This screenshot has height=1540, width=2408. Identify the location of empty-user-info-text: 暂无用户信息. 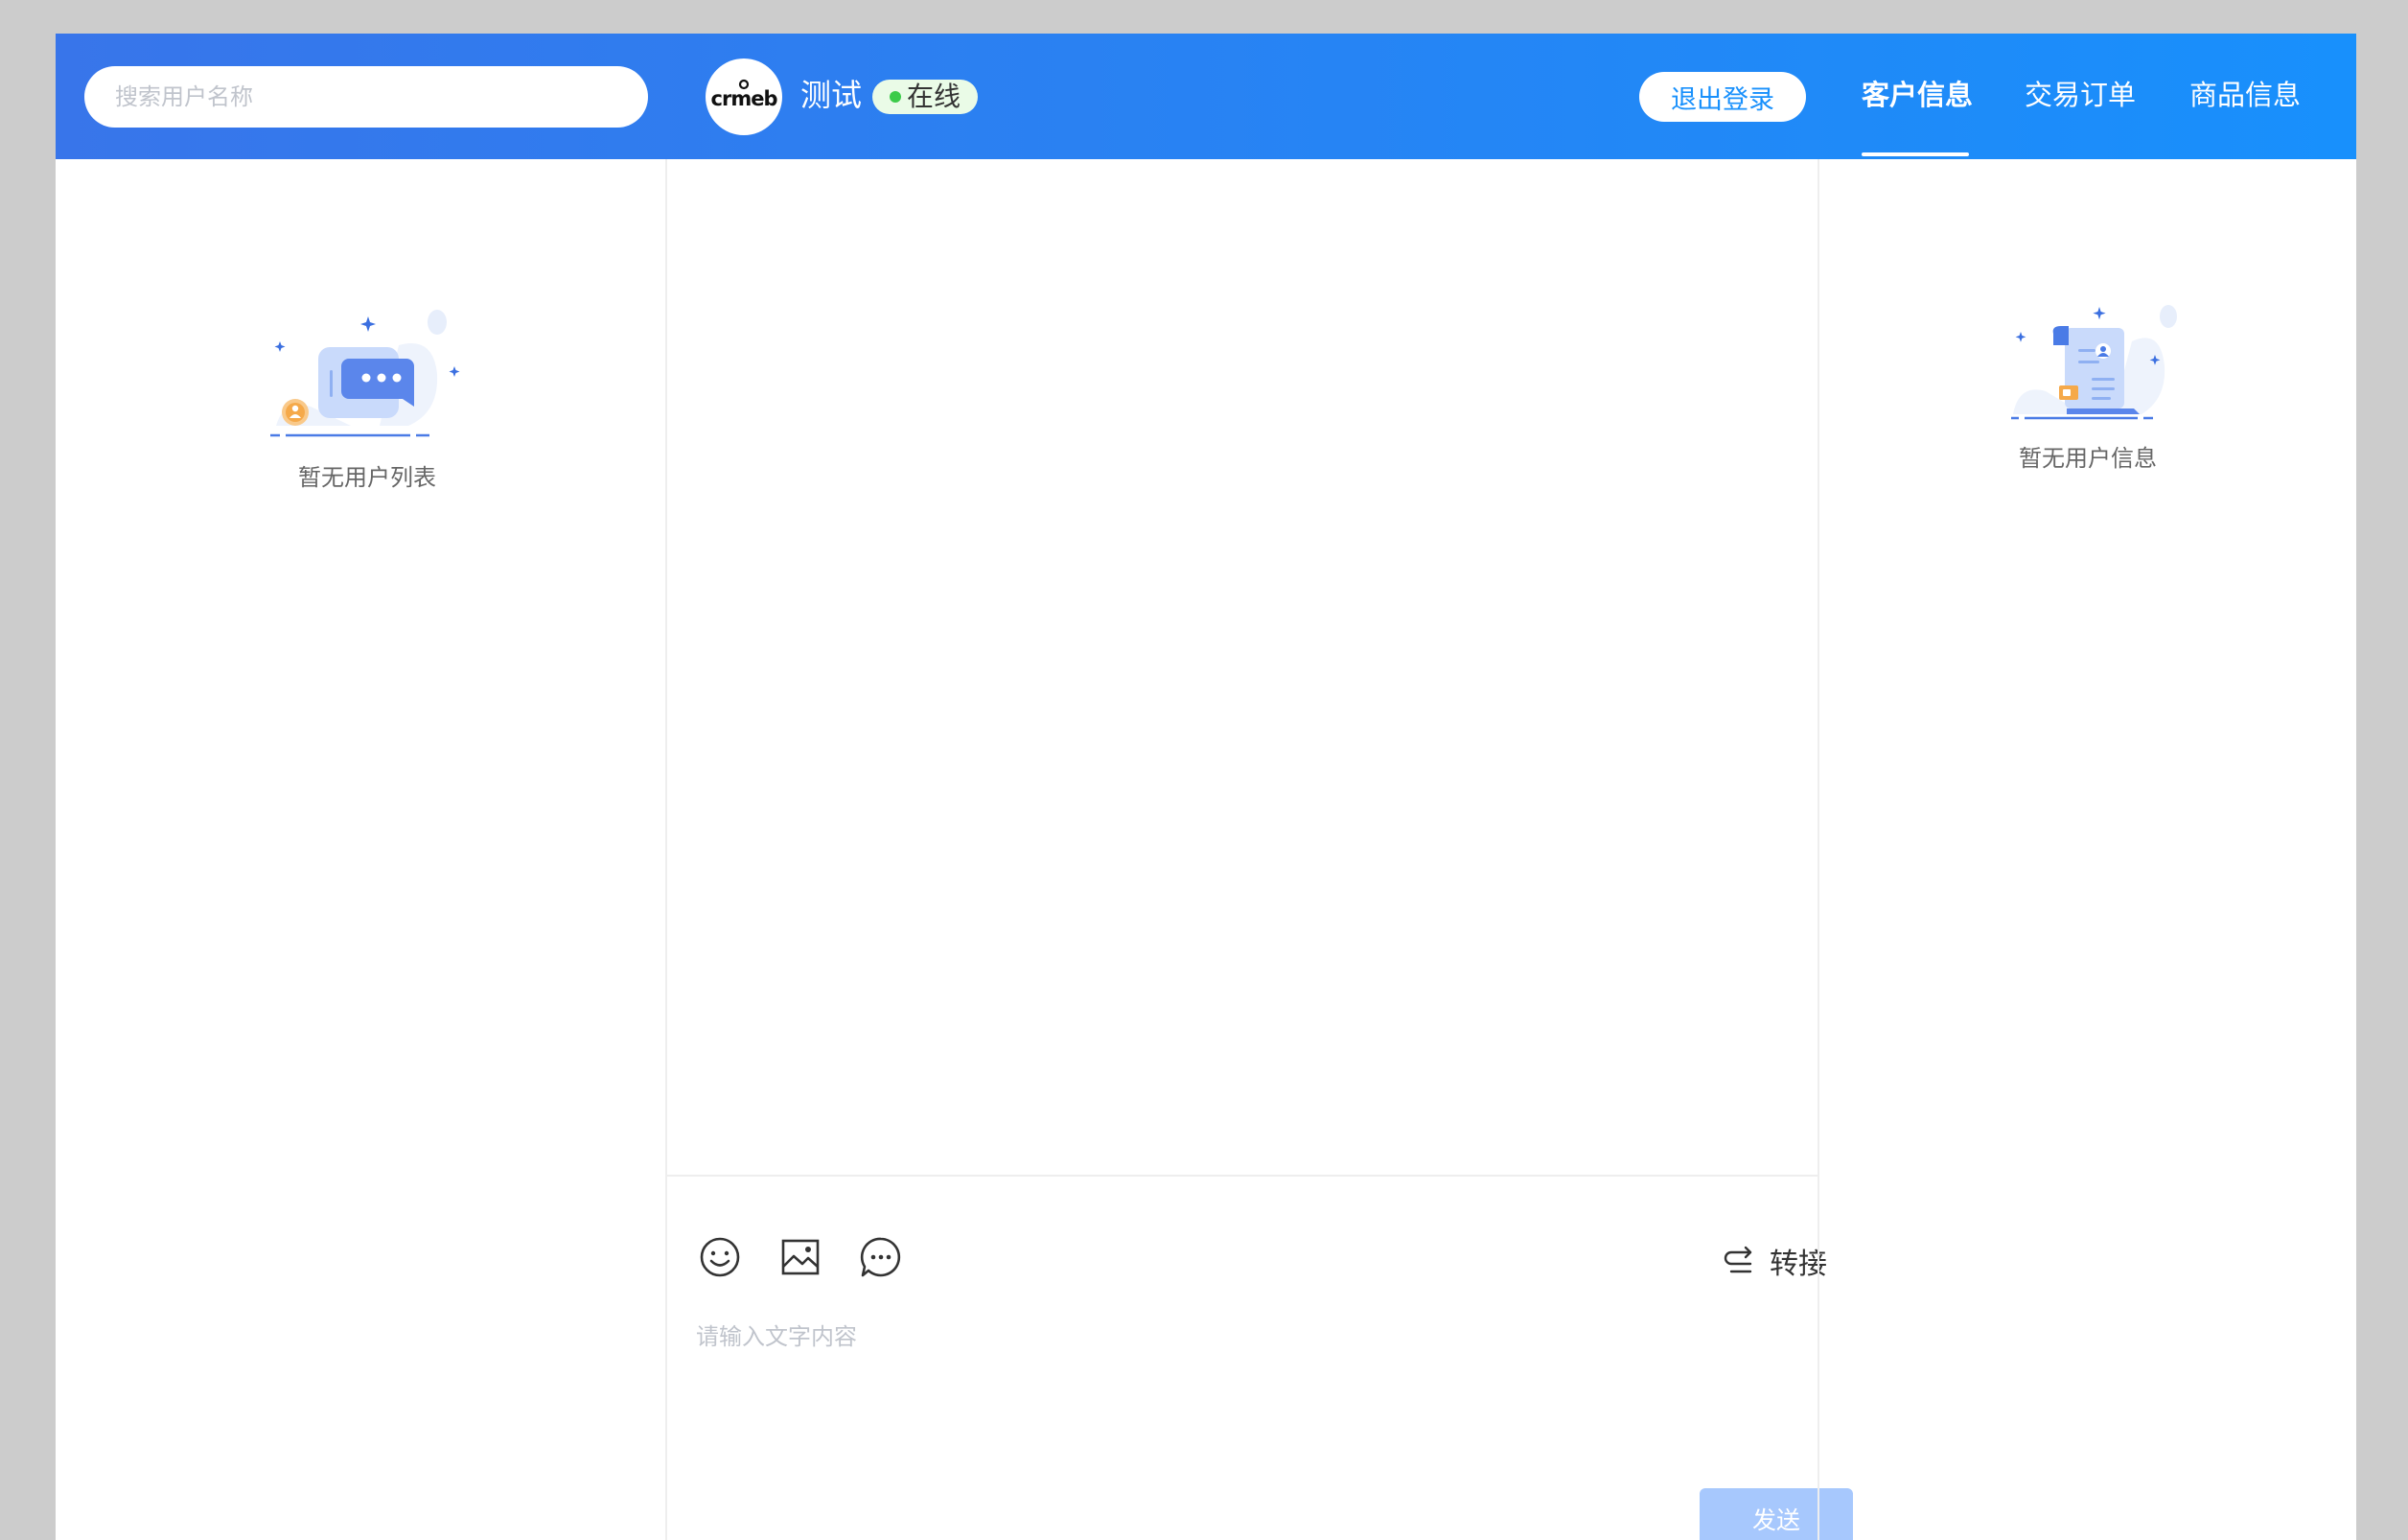
(2088, 458).